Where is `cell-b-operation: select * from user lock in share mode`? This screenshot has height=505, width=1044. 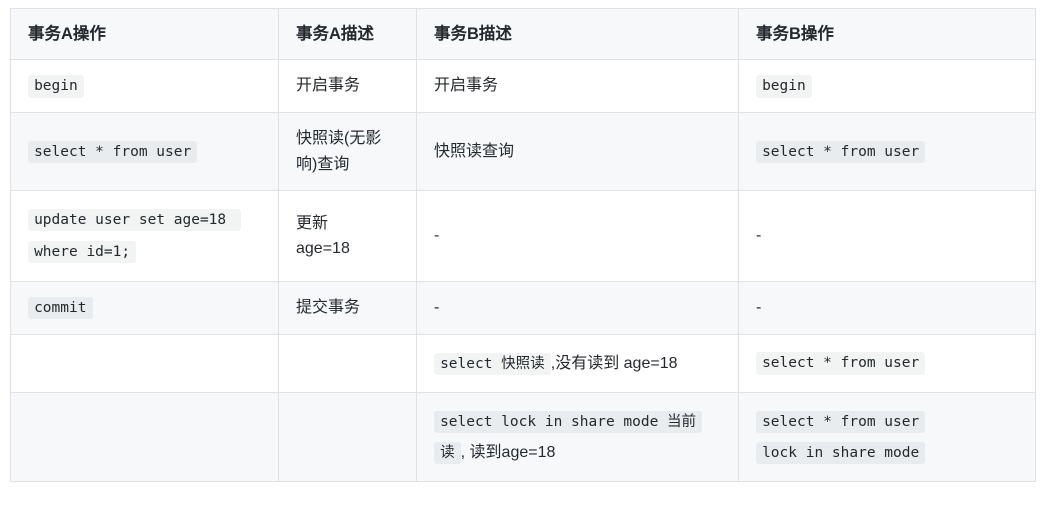 cell-b-operation: select * from user lock in share mode is located at coordinates (887, 437).